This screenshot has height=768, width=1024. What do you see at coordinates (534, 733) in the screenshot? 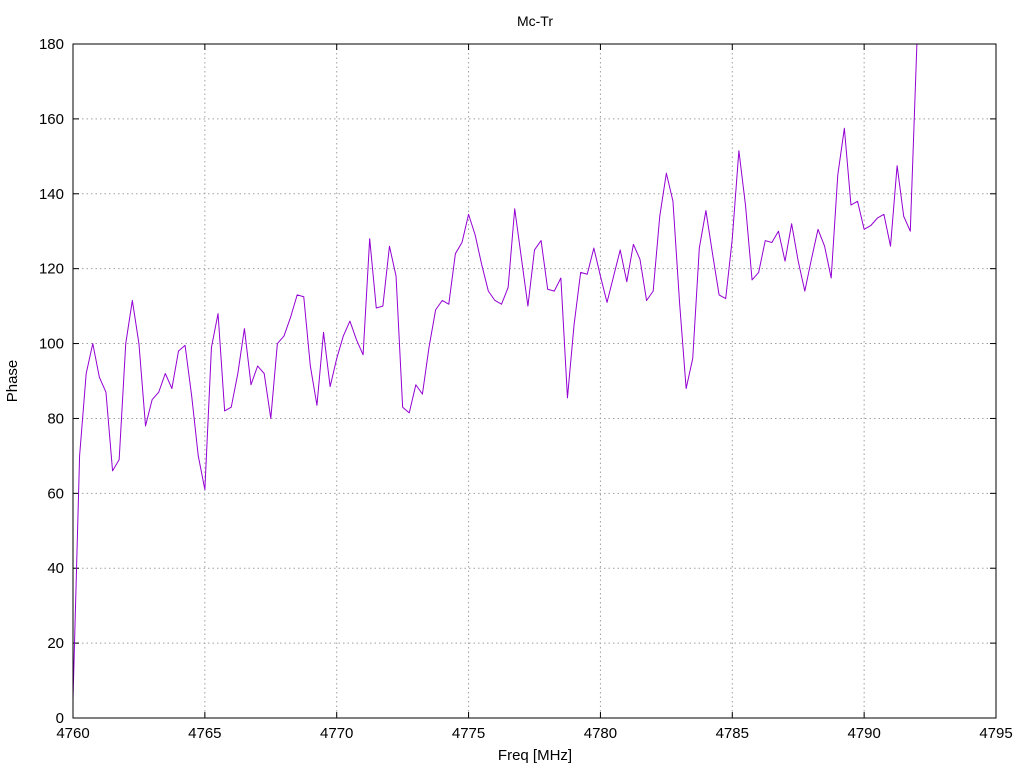
I see `x-tick-labels: 4760 4765 4770 4775 4780 4785 4790 4795` at bounding box center [534, 733].